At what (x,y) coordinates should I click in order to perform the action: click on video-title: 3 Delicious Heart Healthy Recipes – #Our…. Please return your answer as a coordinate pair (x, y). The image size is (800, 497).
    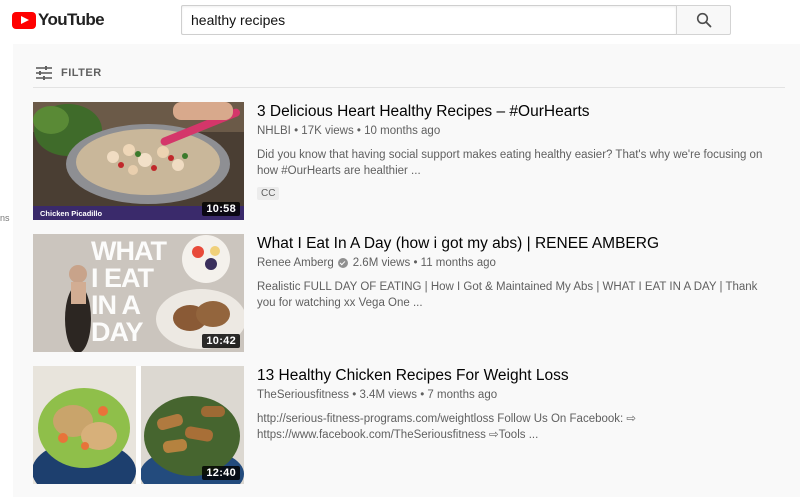
    Looking at the image, I should click on (517, 112).